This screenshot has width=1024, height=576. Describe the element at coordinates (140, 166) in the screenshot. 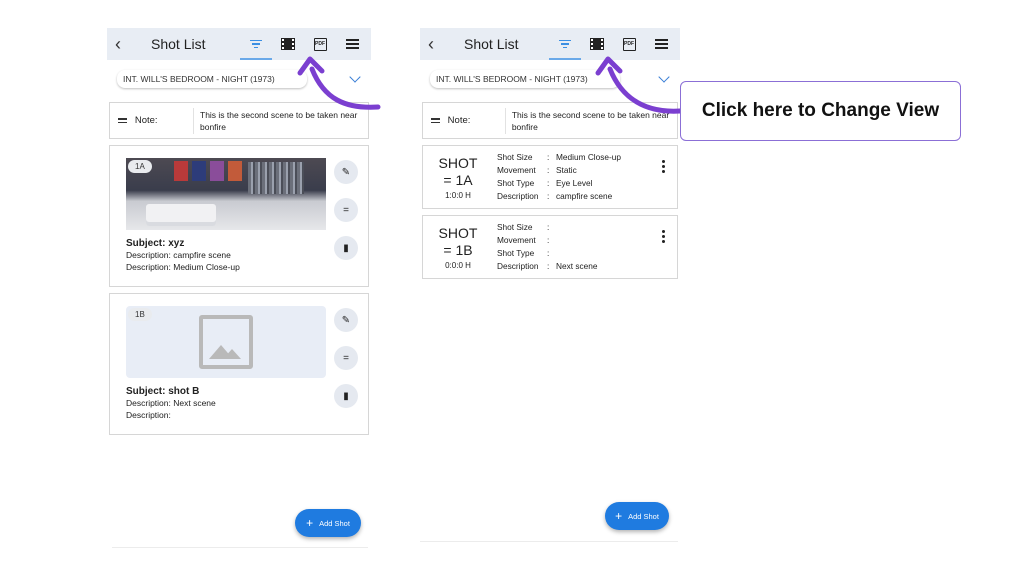

I see `shot-tag: 1A` at that location.